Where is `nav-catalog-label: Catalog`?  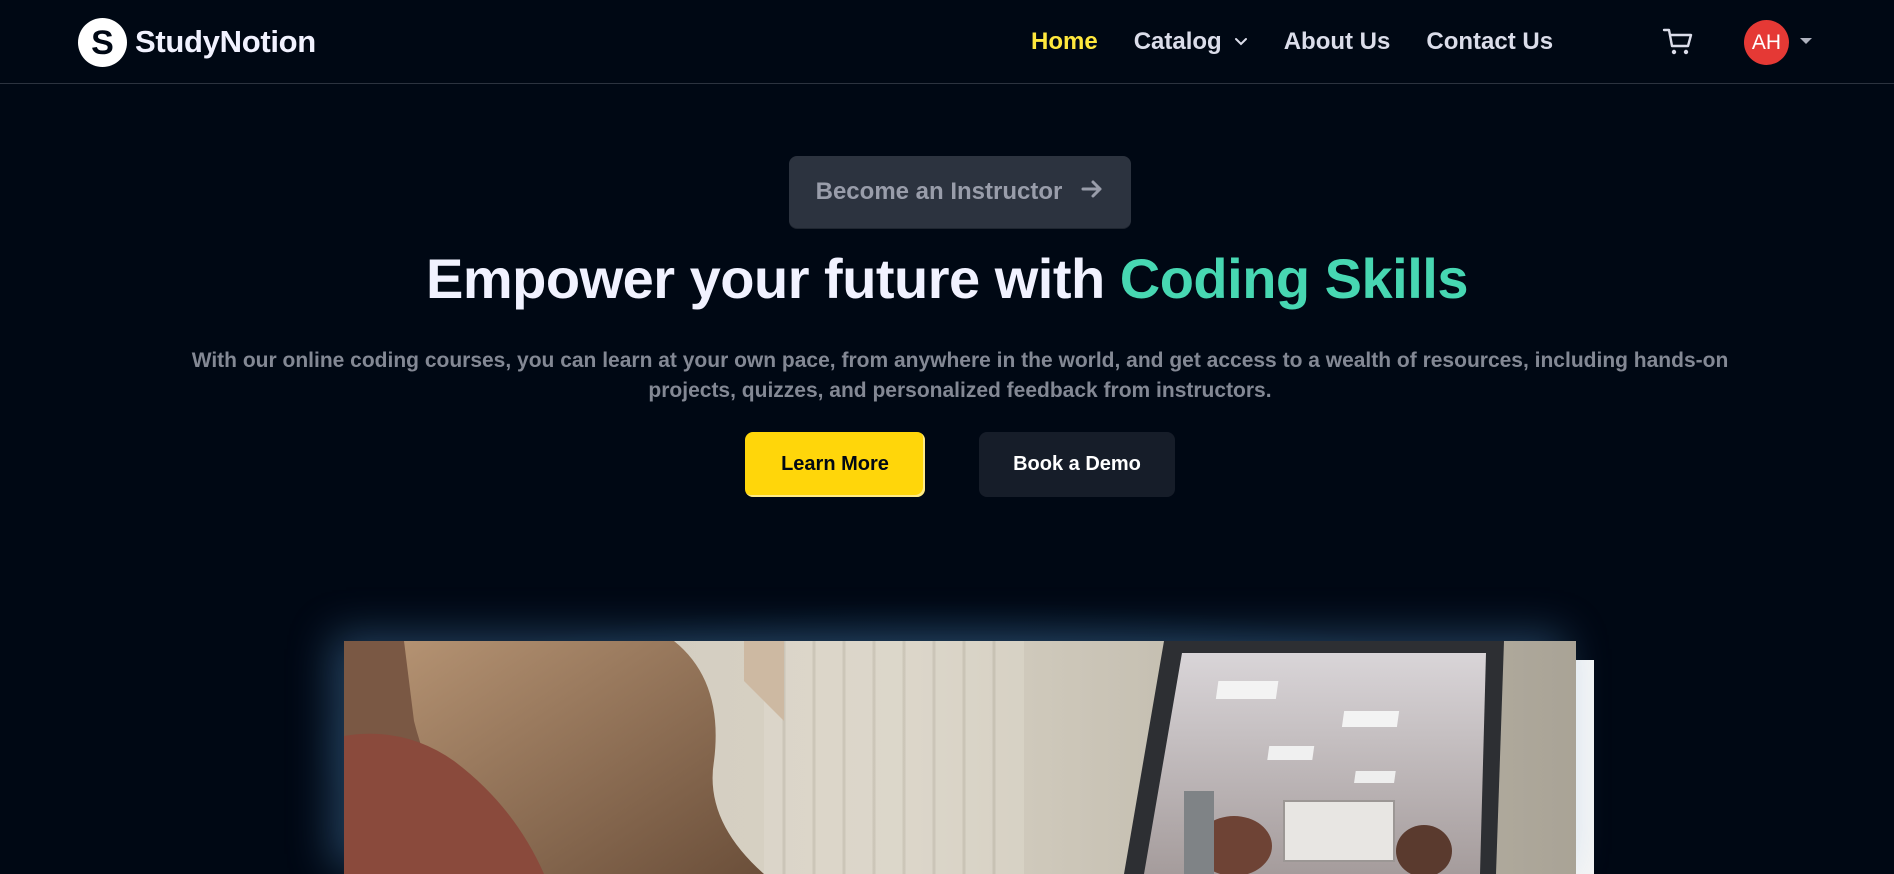 nav-catalog-label: Catalog is located at coordinates (1177, 41).